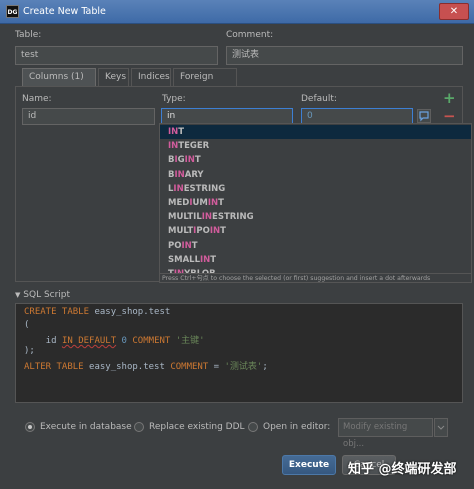  What do you see at coordinates (194, 146) in the screenshot?
I see `completion-text: TEGER` at bounding box center [194, 146].